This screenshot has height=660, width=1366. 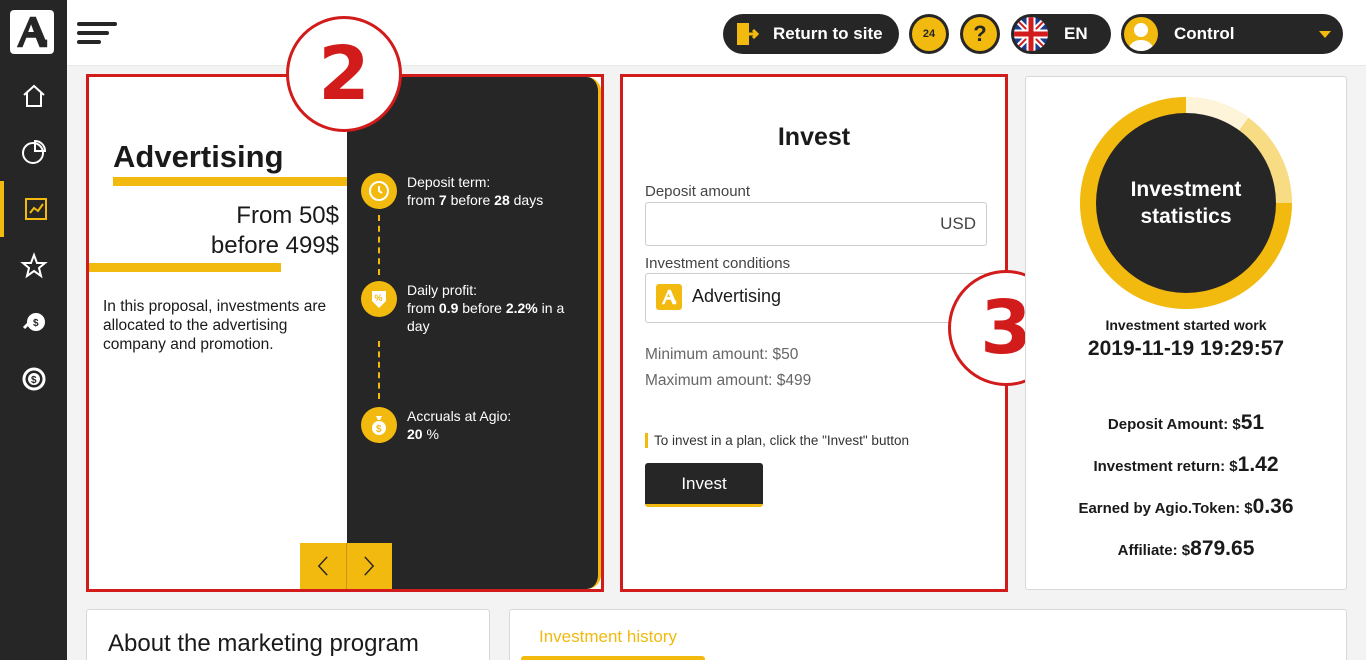 I want to click on plan-price-range: From 50$ before 499$, so click(x=275, y=231).